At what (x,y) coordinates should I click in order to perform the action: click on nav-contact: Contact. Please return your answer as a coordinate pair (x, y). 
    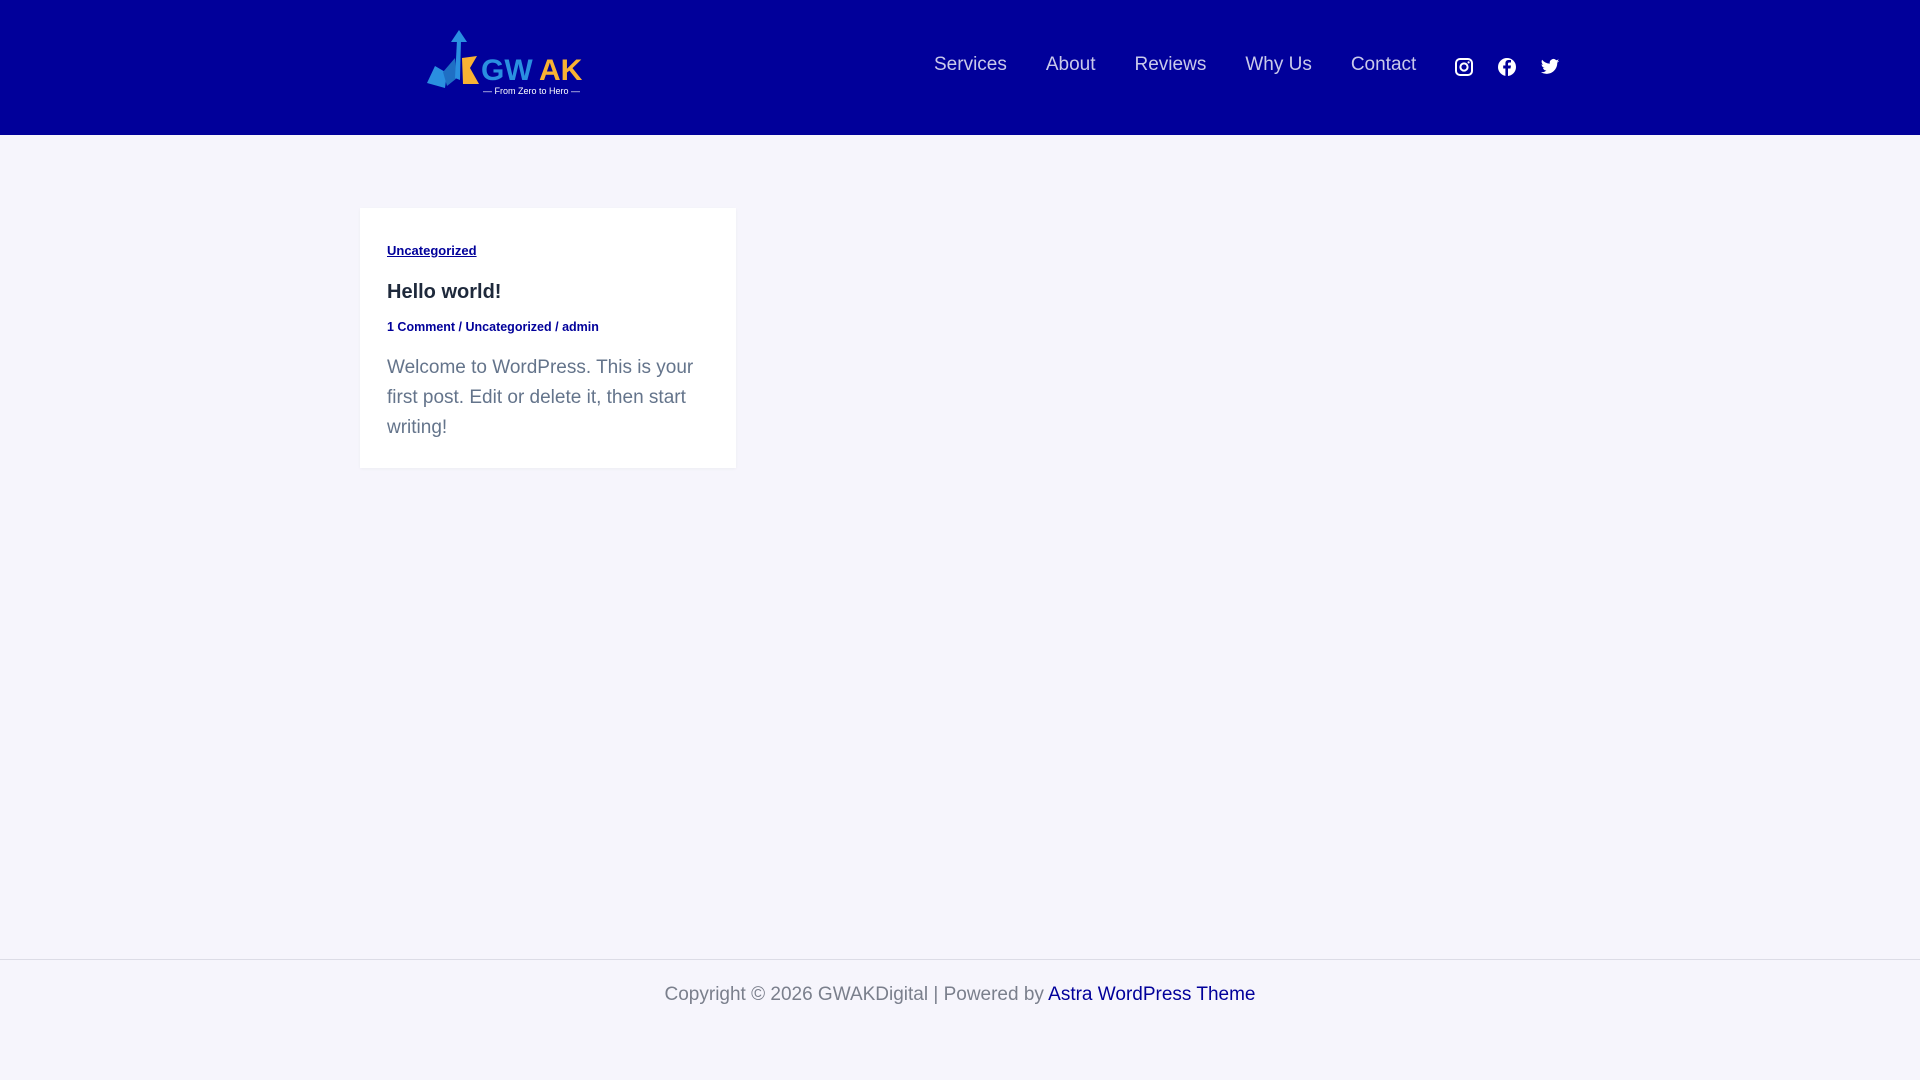
    Looking at the image, I should click on (1383, 65).